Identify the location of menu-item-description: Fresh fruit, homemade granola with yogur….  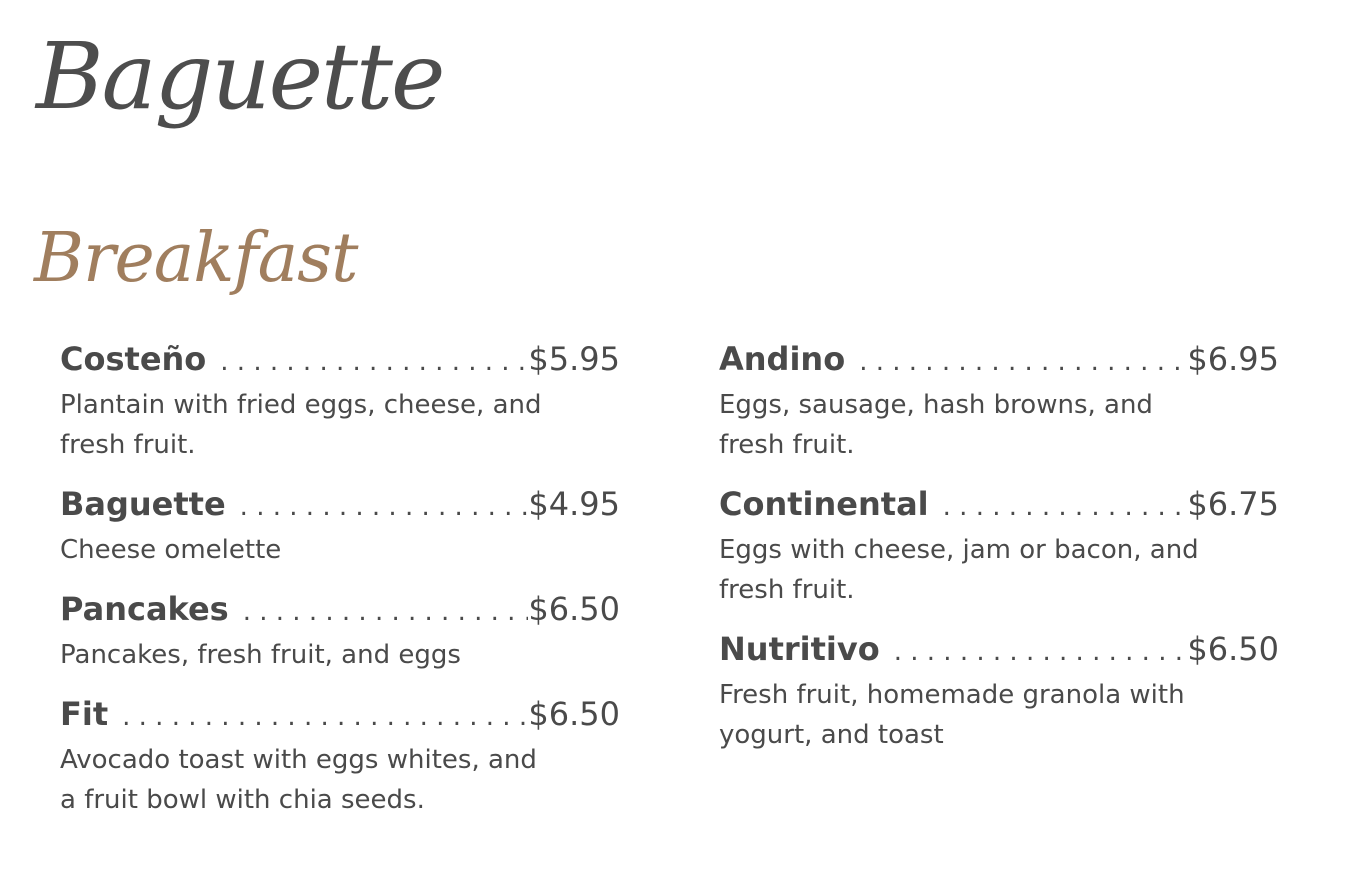
(952, 715).